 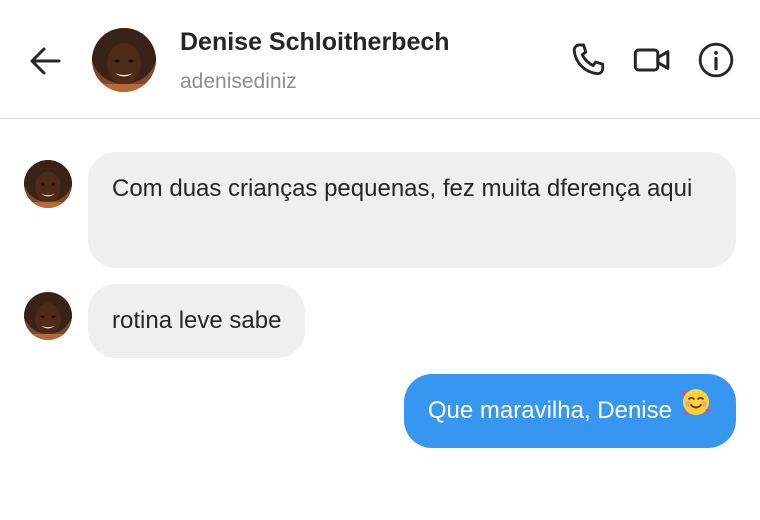 What do you see at coordinates (549, 410) in the screenshot?
I see `message-text: Que maravilha, Denise` at bounding box center [549, 410].